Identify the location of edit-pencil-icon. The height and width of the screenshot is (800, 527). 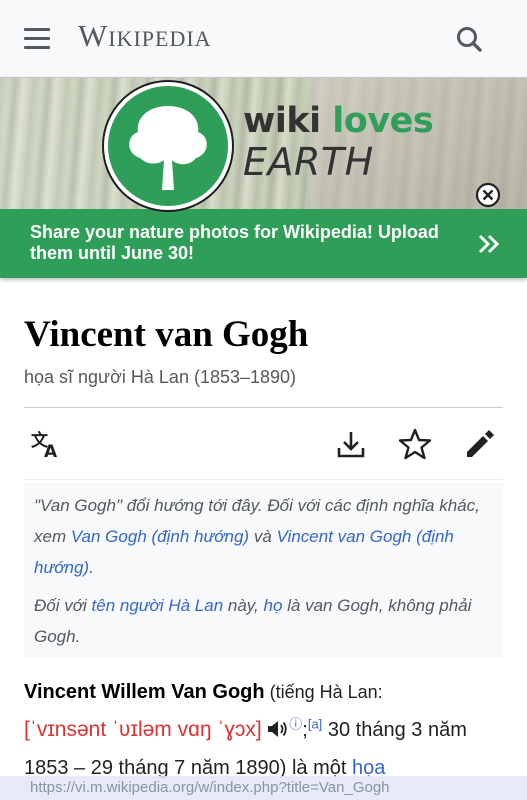
(479, 444).